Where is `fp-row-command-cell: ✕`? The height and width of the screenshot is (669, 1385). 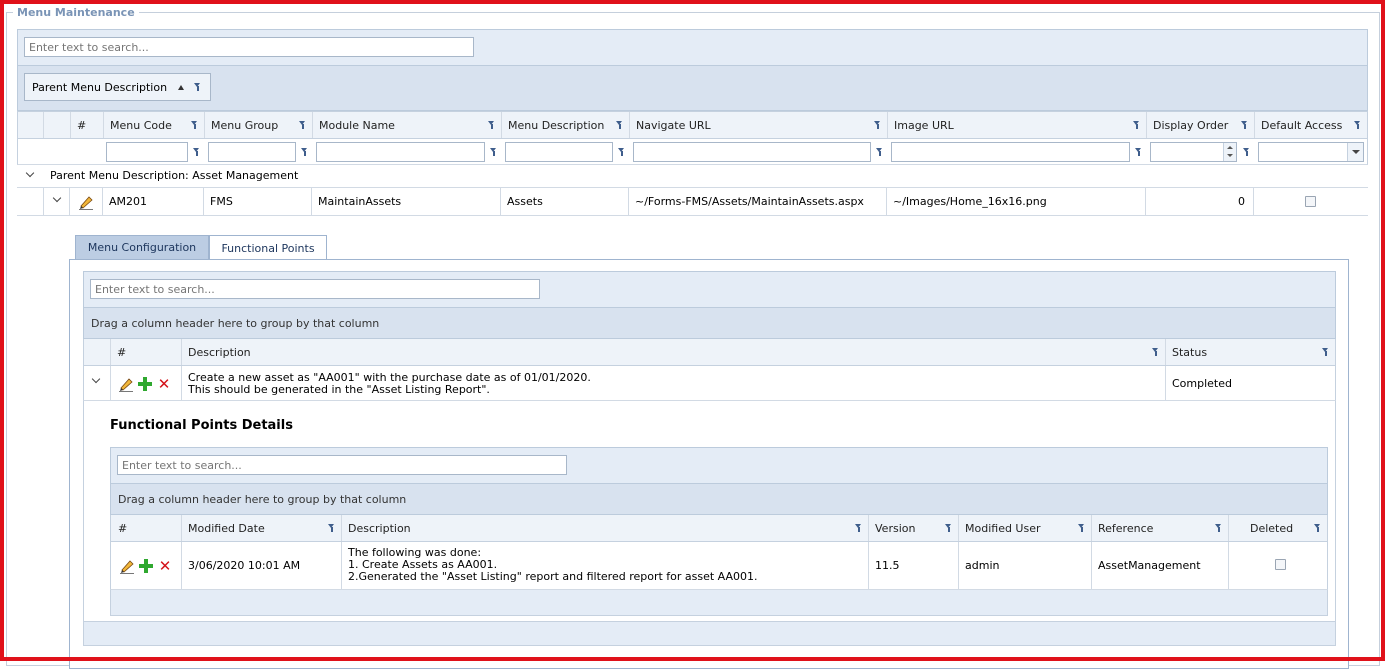 fp-row-command-cell: ✕ is located at coordinates (146, 383).